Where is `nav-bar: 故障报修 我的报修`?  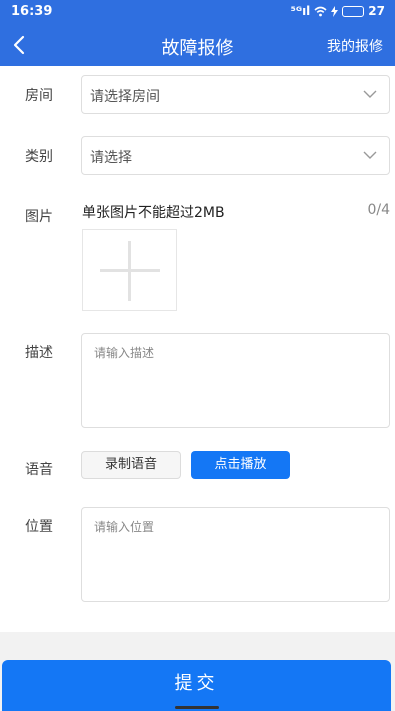
nav-bar: 故障报修 我的报修 is located at coordinates (197, 45).